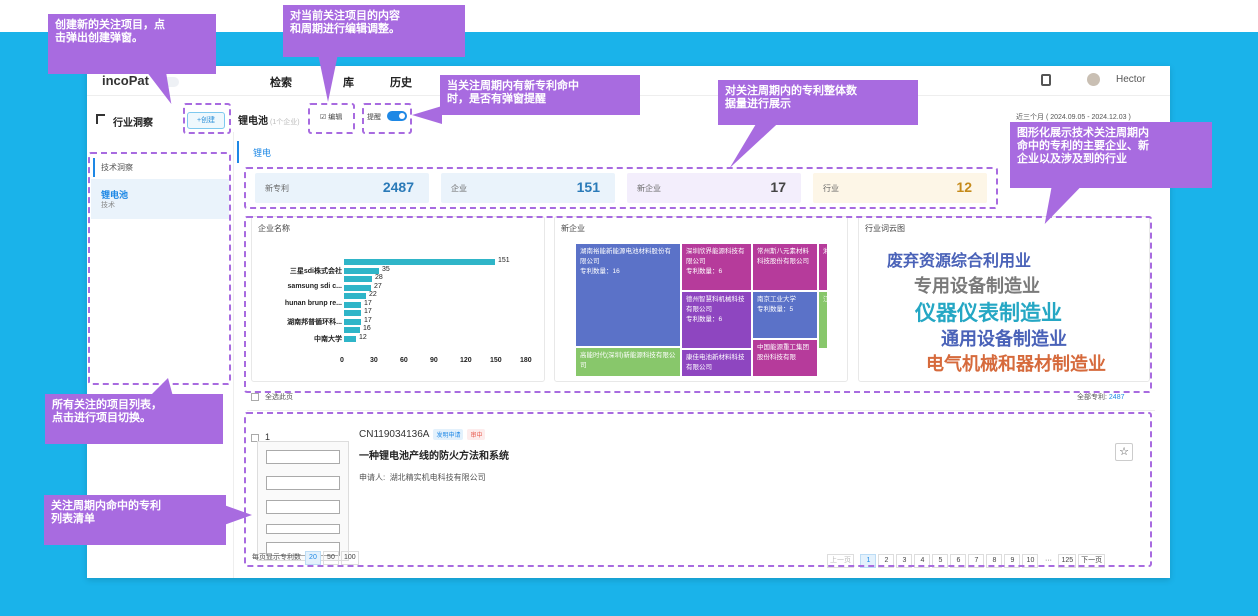 Image resolution: width=1258 pixels, height=616 pixels. What do you see at coordinates (348, 82) in the screenshot?
I see `nav-library: 库` at bounding box center [348, 82].